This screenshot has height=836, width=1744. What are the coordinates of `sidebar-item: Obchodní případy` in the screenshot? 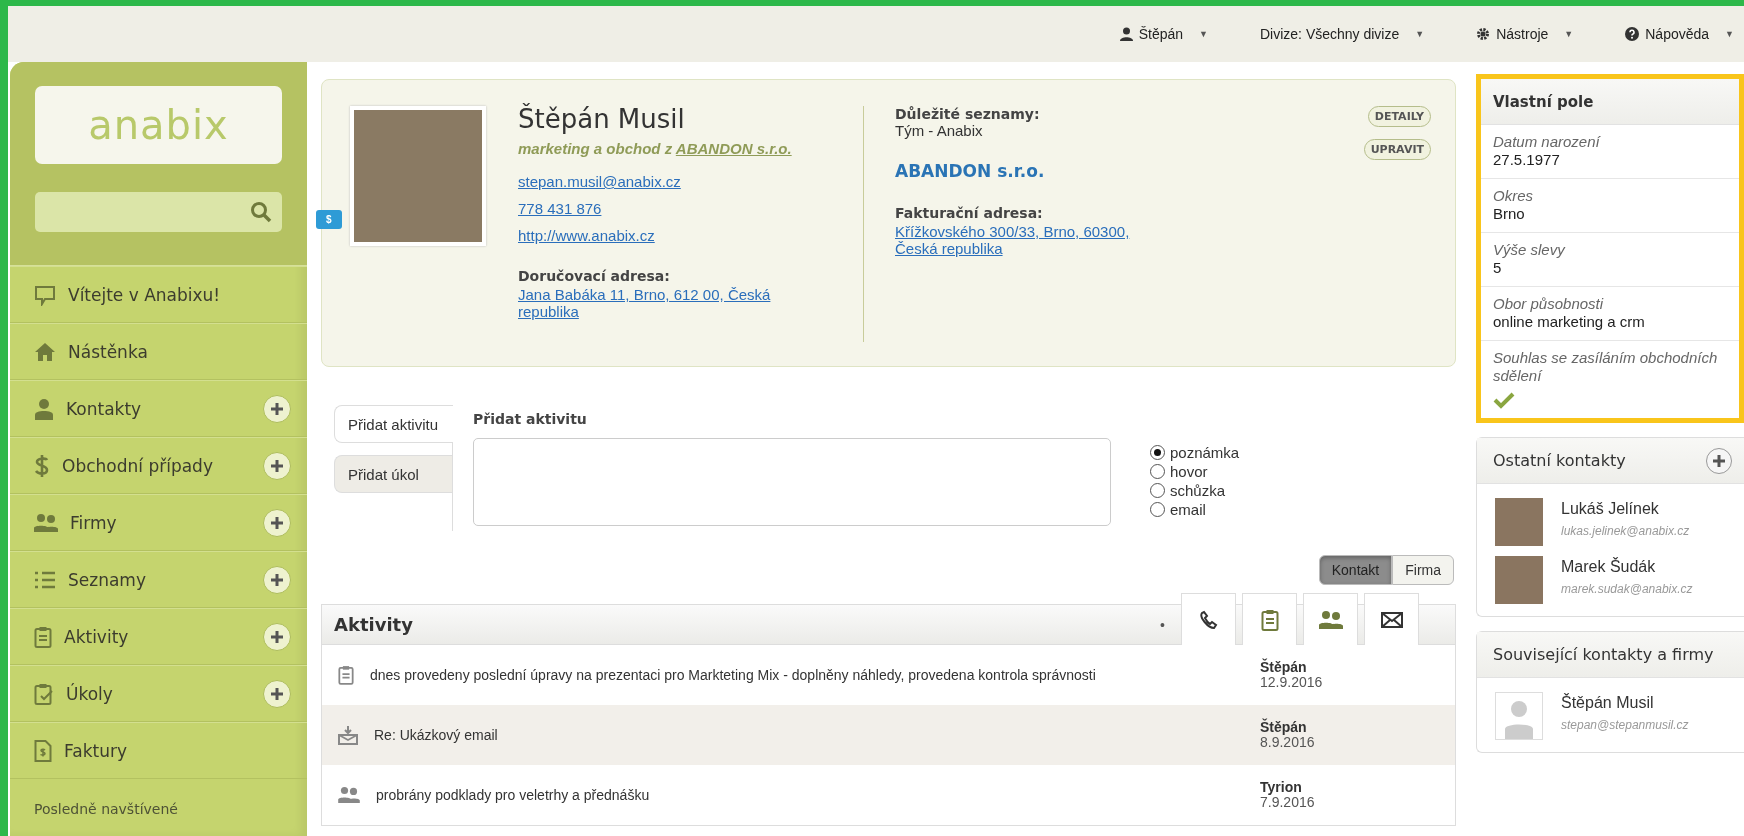 It's located at (158, 465).